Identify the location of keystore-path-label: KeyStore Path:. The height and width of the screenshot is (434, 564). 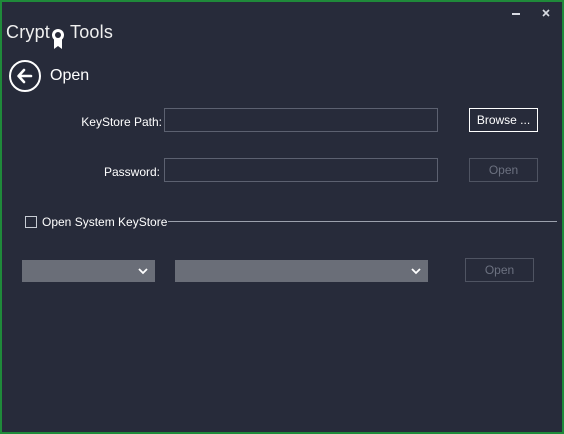
(121, 122).